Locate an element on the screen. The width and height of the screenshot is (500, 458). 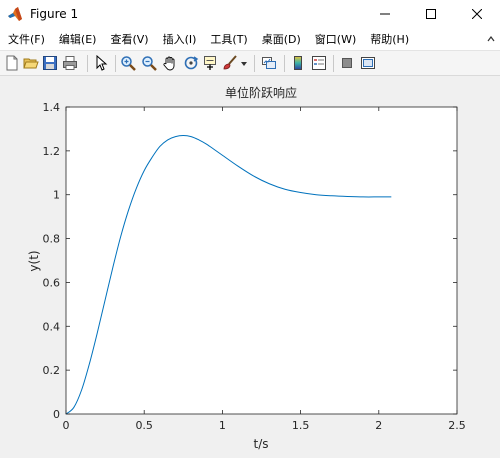
x-tick-label: 0 is located at coordinates (66, 425).